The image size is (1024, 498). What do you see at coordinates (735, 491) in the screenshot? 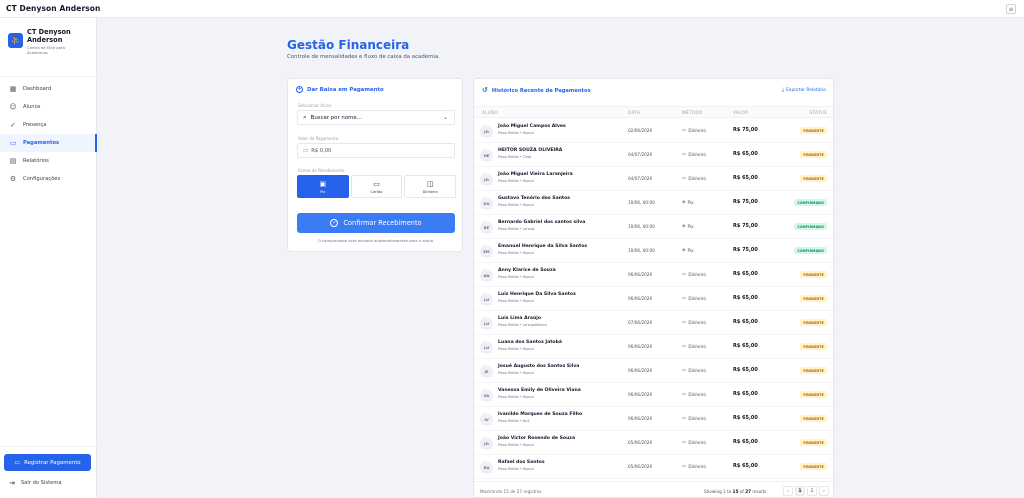
I see `pagination-to: 15` at bounding box center [735, 491].